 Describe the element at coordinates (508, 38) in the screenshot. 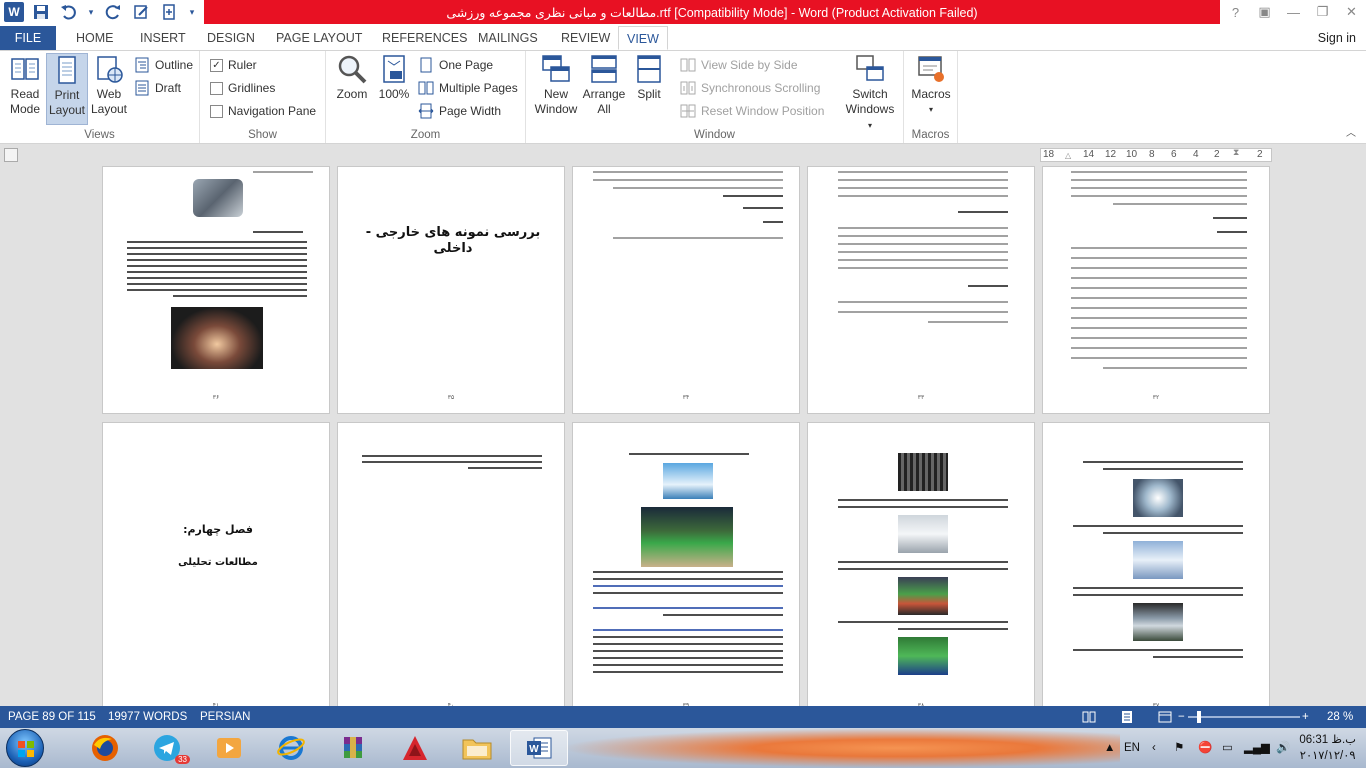

I see `tab-mailings: MAILINGS` at that location.